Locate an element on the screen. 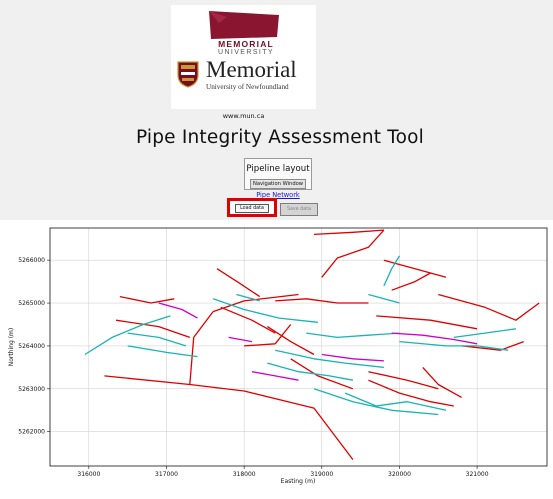 The height and width of the screenshot is (499, 553). y-tick-label: 5263000 is located at coordinates (31, 389).